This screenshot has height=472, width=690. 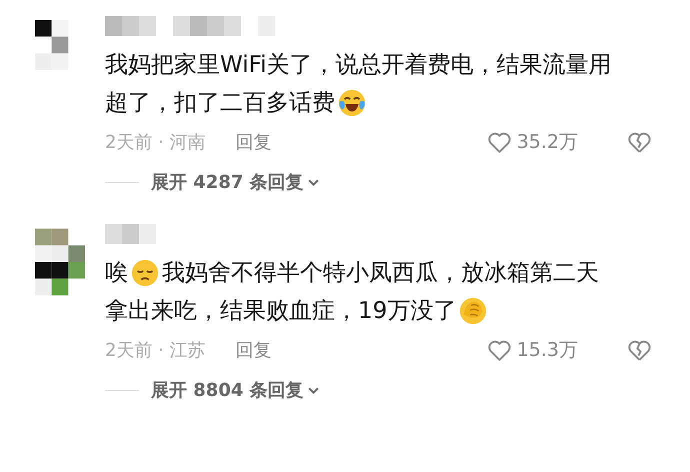 What do you see at coordinates (155, 142) in the screenshot?
I see `timestamp-location: 2天前 · 河南` at bounding box center [155, 142].